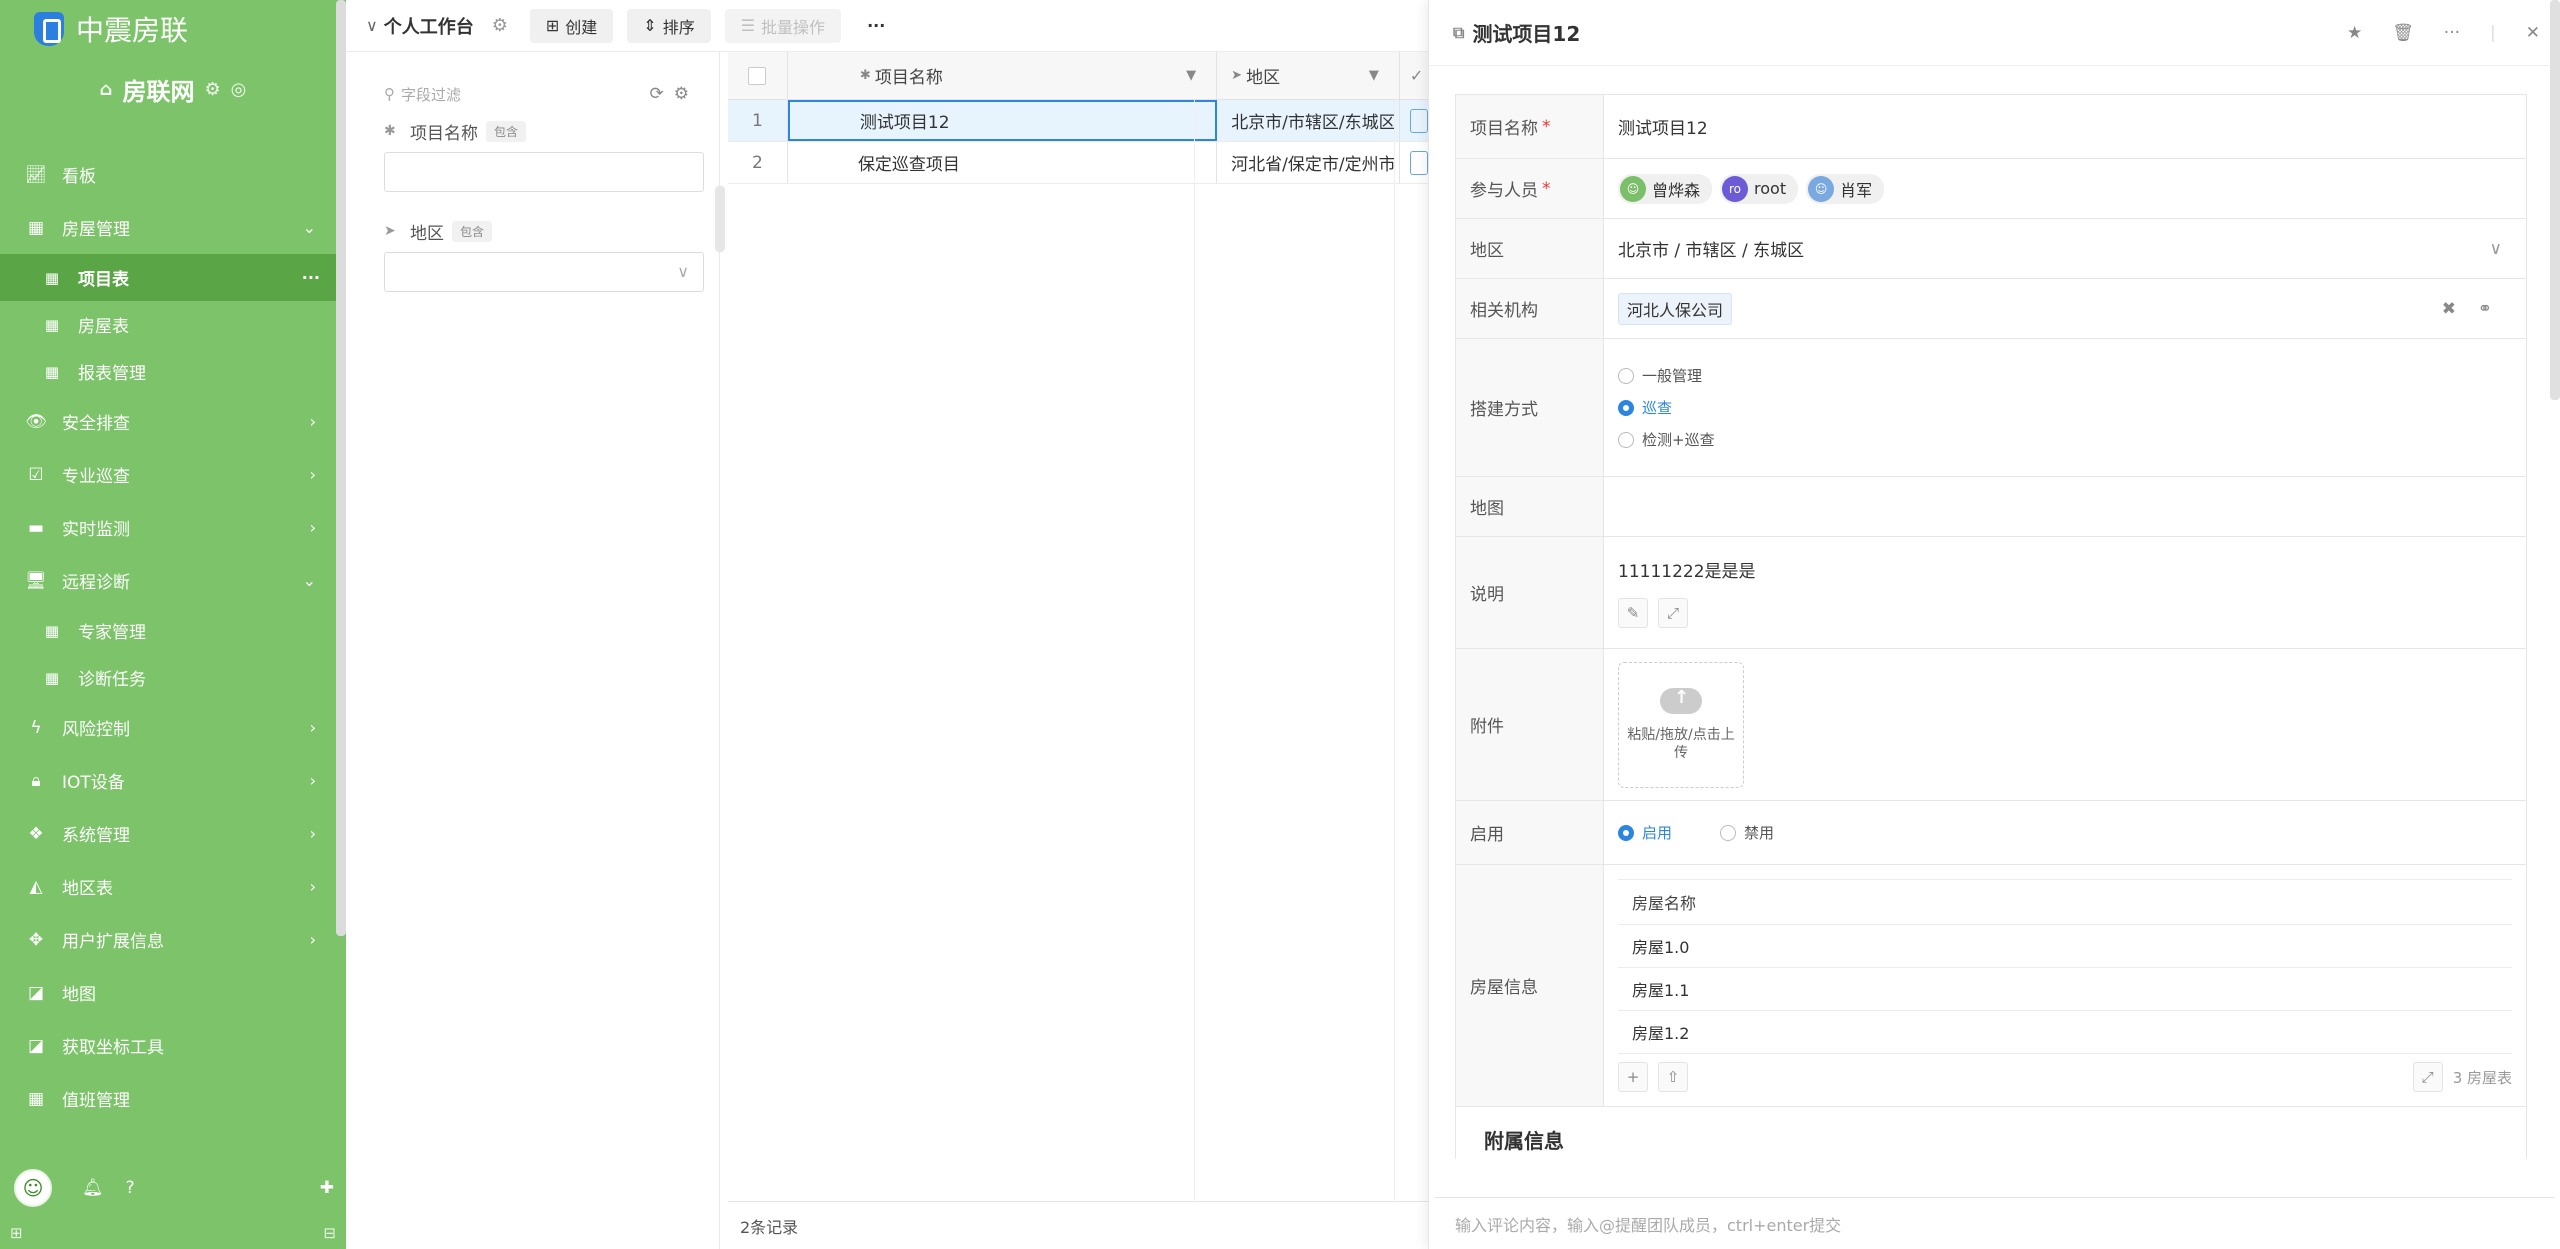  What do you see at coordinates (173, 29) in the screenshot?
I see `brand: 中震房联` at bounding box center [173, 29].